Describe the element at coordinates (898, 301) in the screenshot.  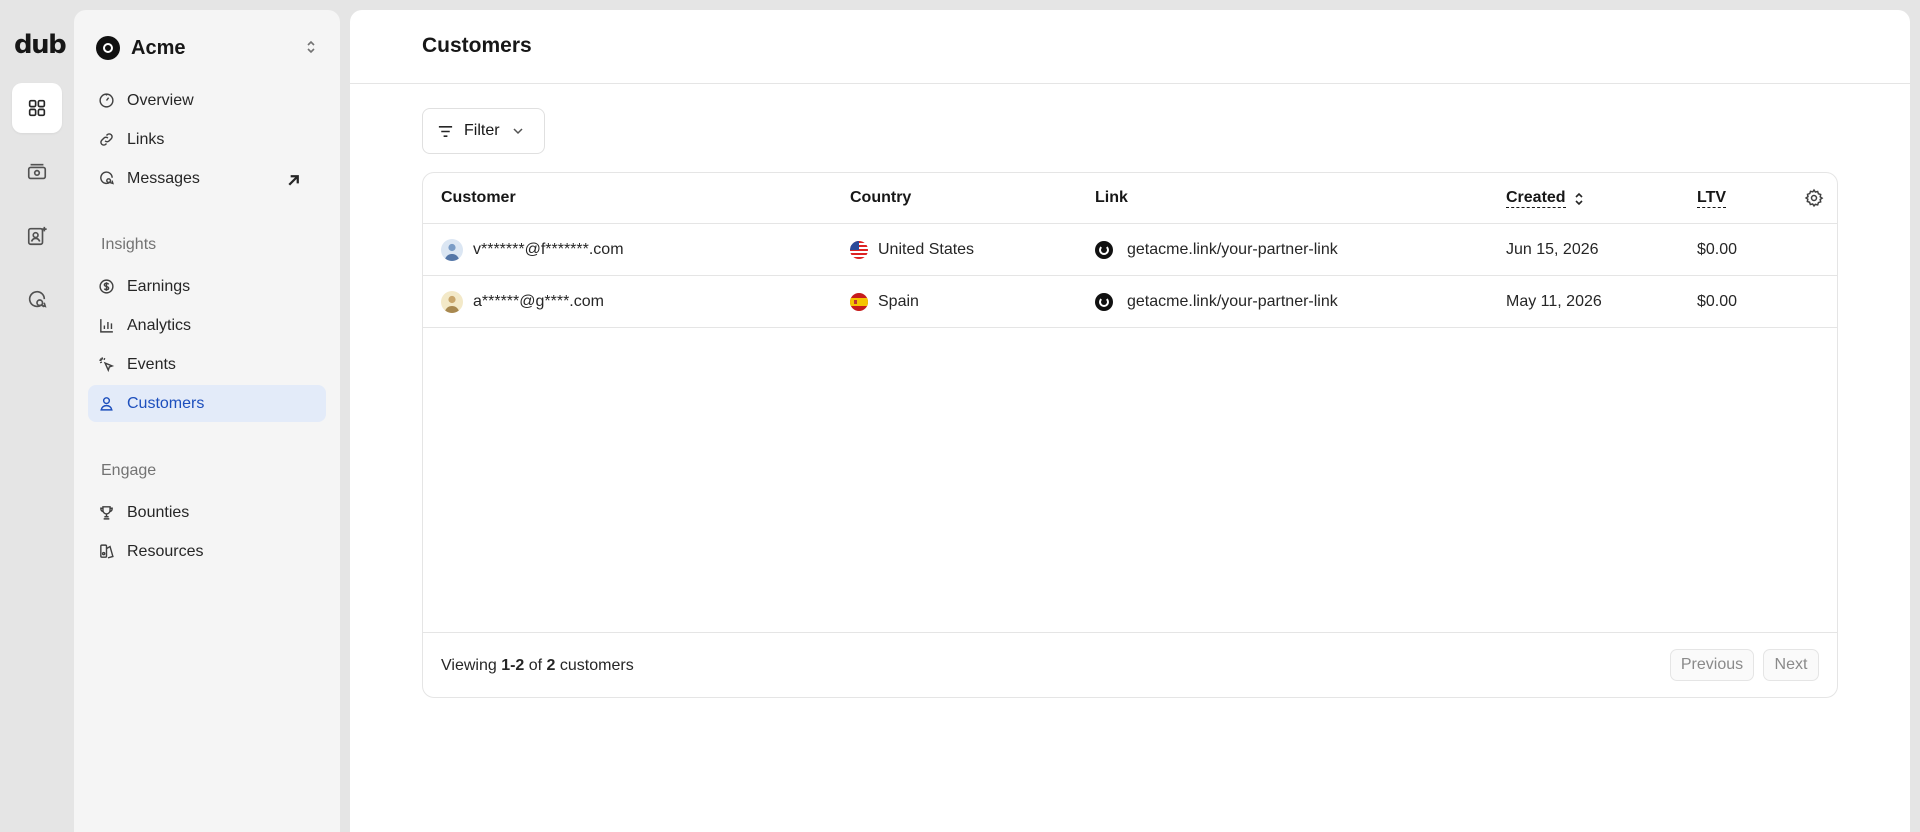
I see `country-name: Spain` at that location.